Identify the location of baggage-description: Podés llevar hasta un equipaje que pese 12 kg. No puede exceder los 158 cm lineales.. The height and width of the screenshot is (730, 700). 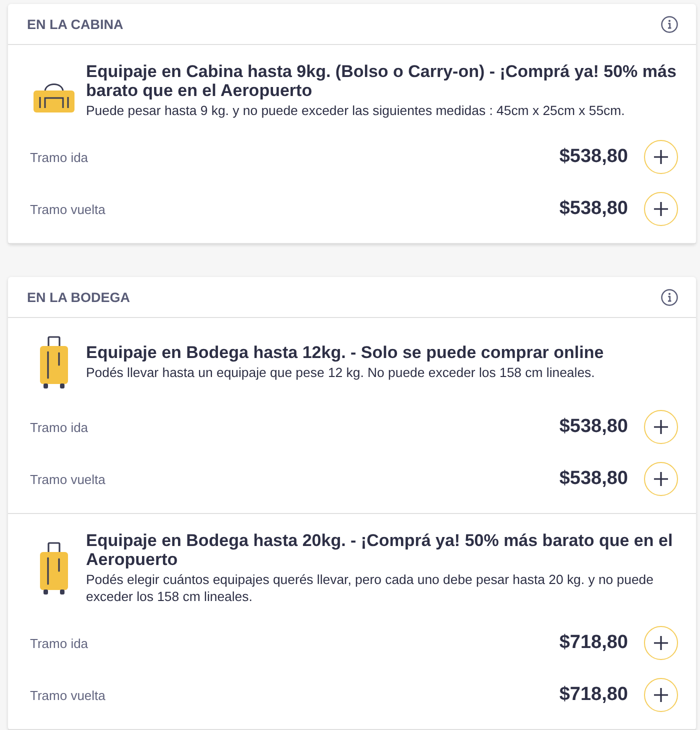
(341, 372).